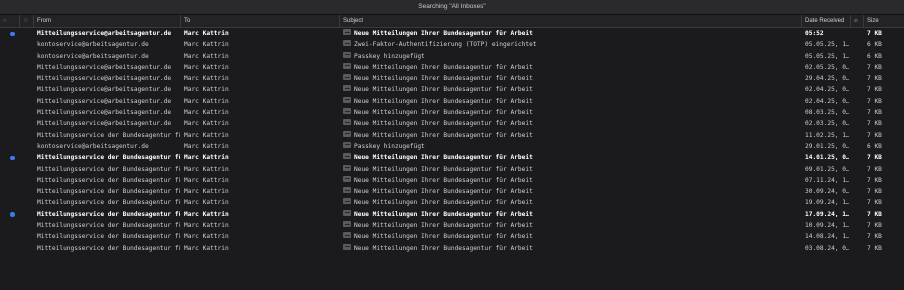  What do you see at coordinates (884, 21) in the screenshot?
I see `size-column-header: Size` at bounding box center [884, 21].